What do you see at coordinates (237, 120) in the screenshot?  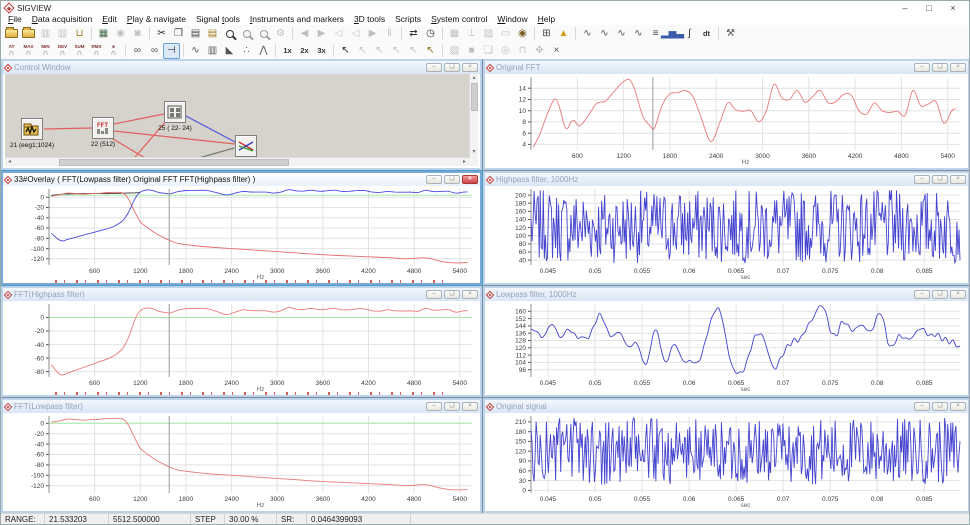 I see `control-canvas: 21 (eeg1;1024)FFT22 (512)25 ( 22- 24)26` at bounding box center [237, 120].